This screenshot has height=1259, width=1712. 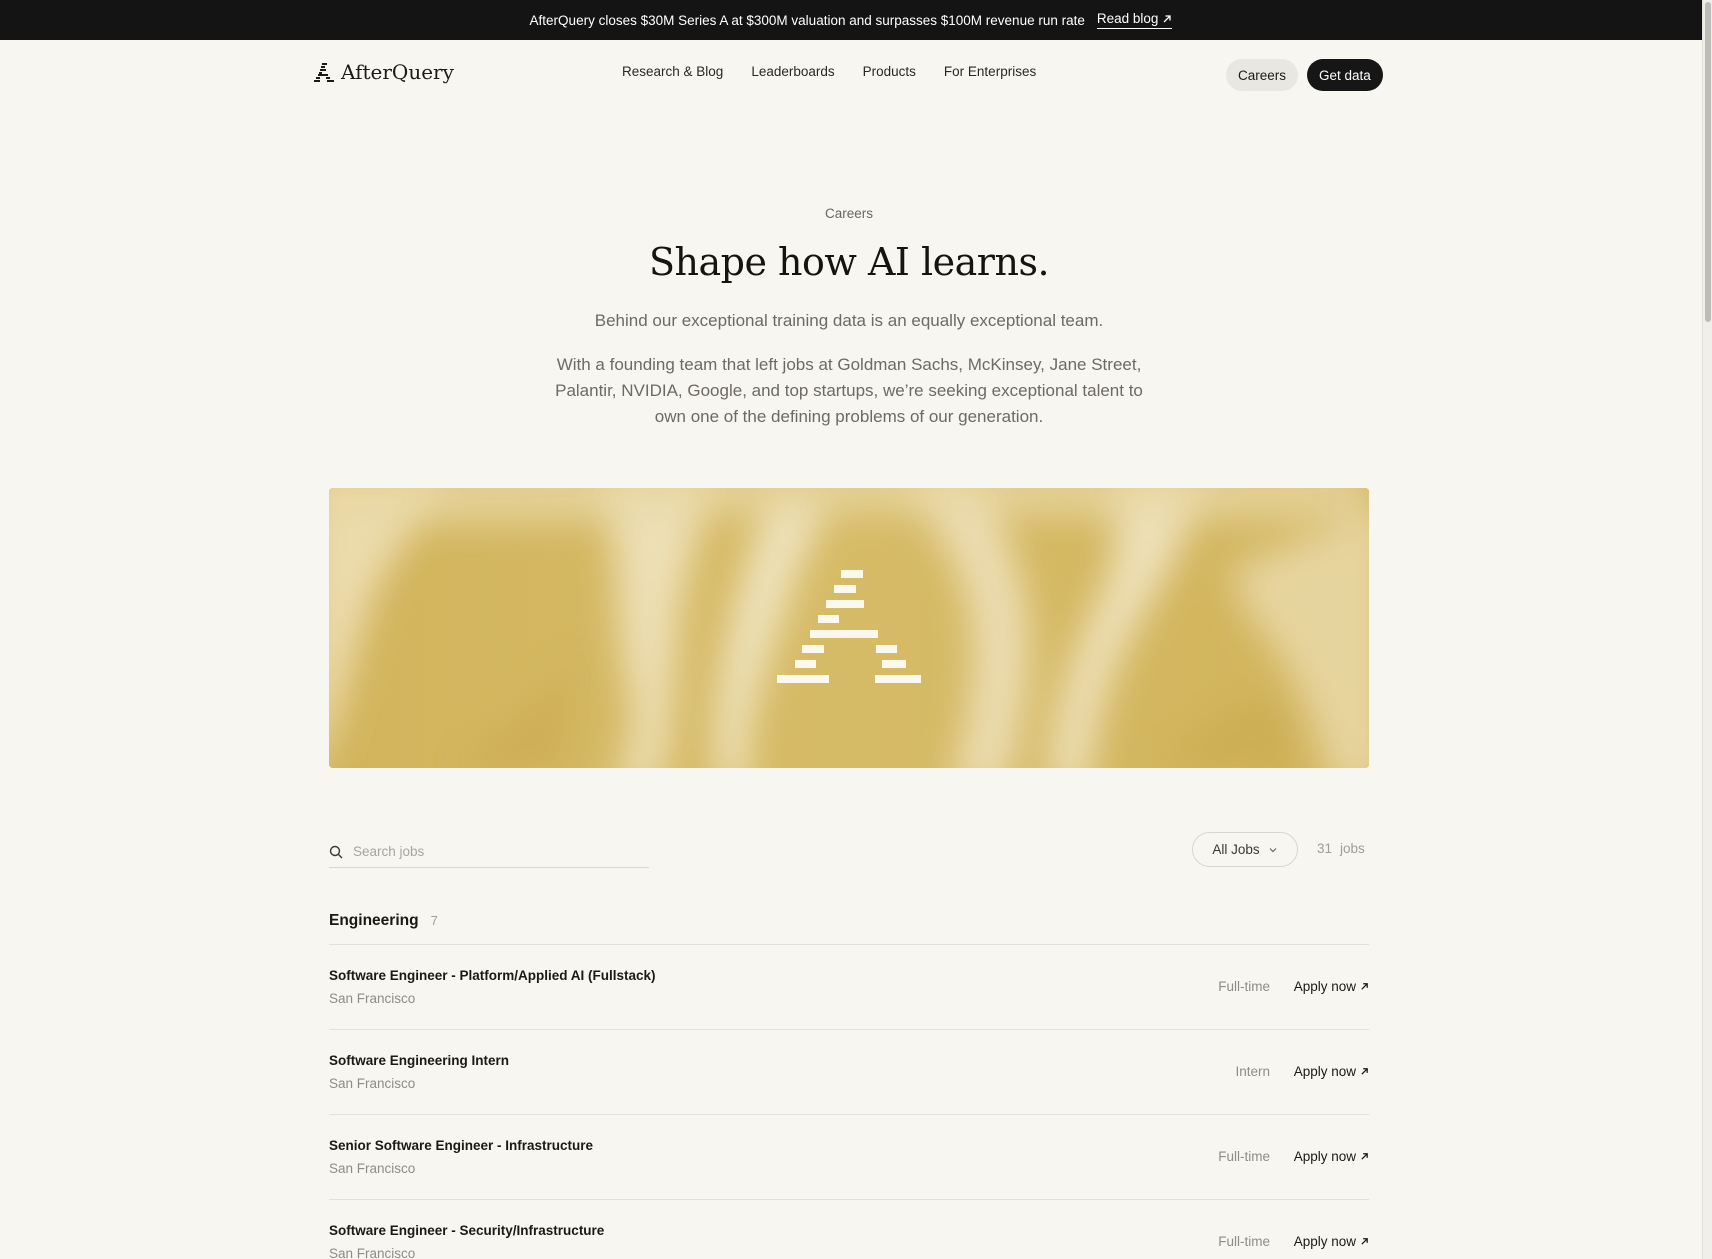 I want to click on nav-products: Products, so click(x=889, y=71).